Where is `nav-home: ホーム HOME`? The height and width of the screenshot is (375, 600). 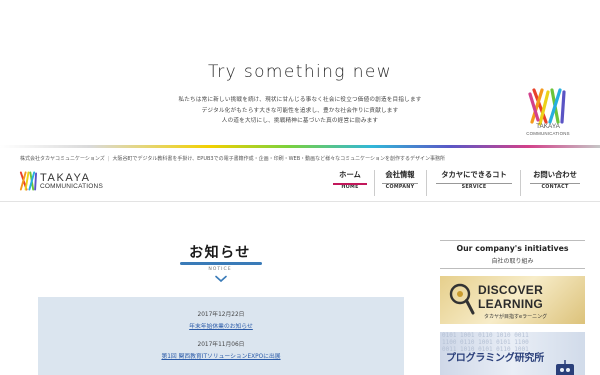
nav-home: ホーム HOME is located at coordinates (350, 183).